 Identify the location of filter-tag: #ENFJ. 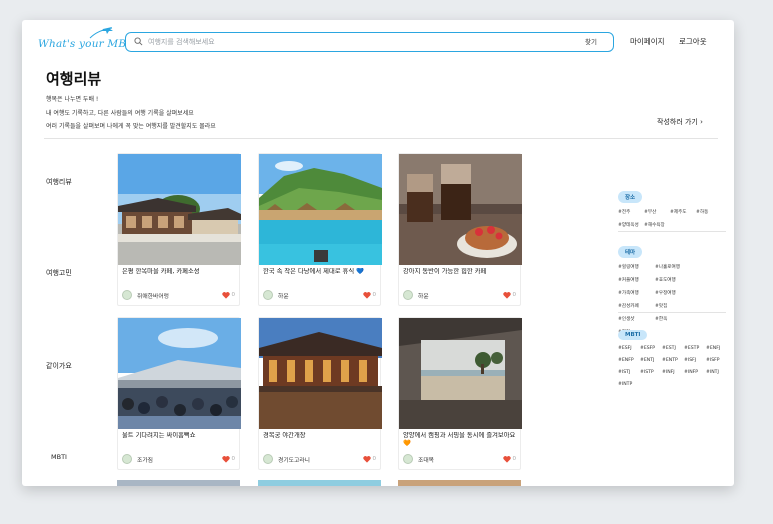
(717, 348).